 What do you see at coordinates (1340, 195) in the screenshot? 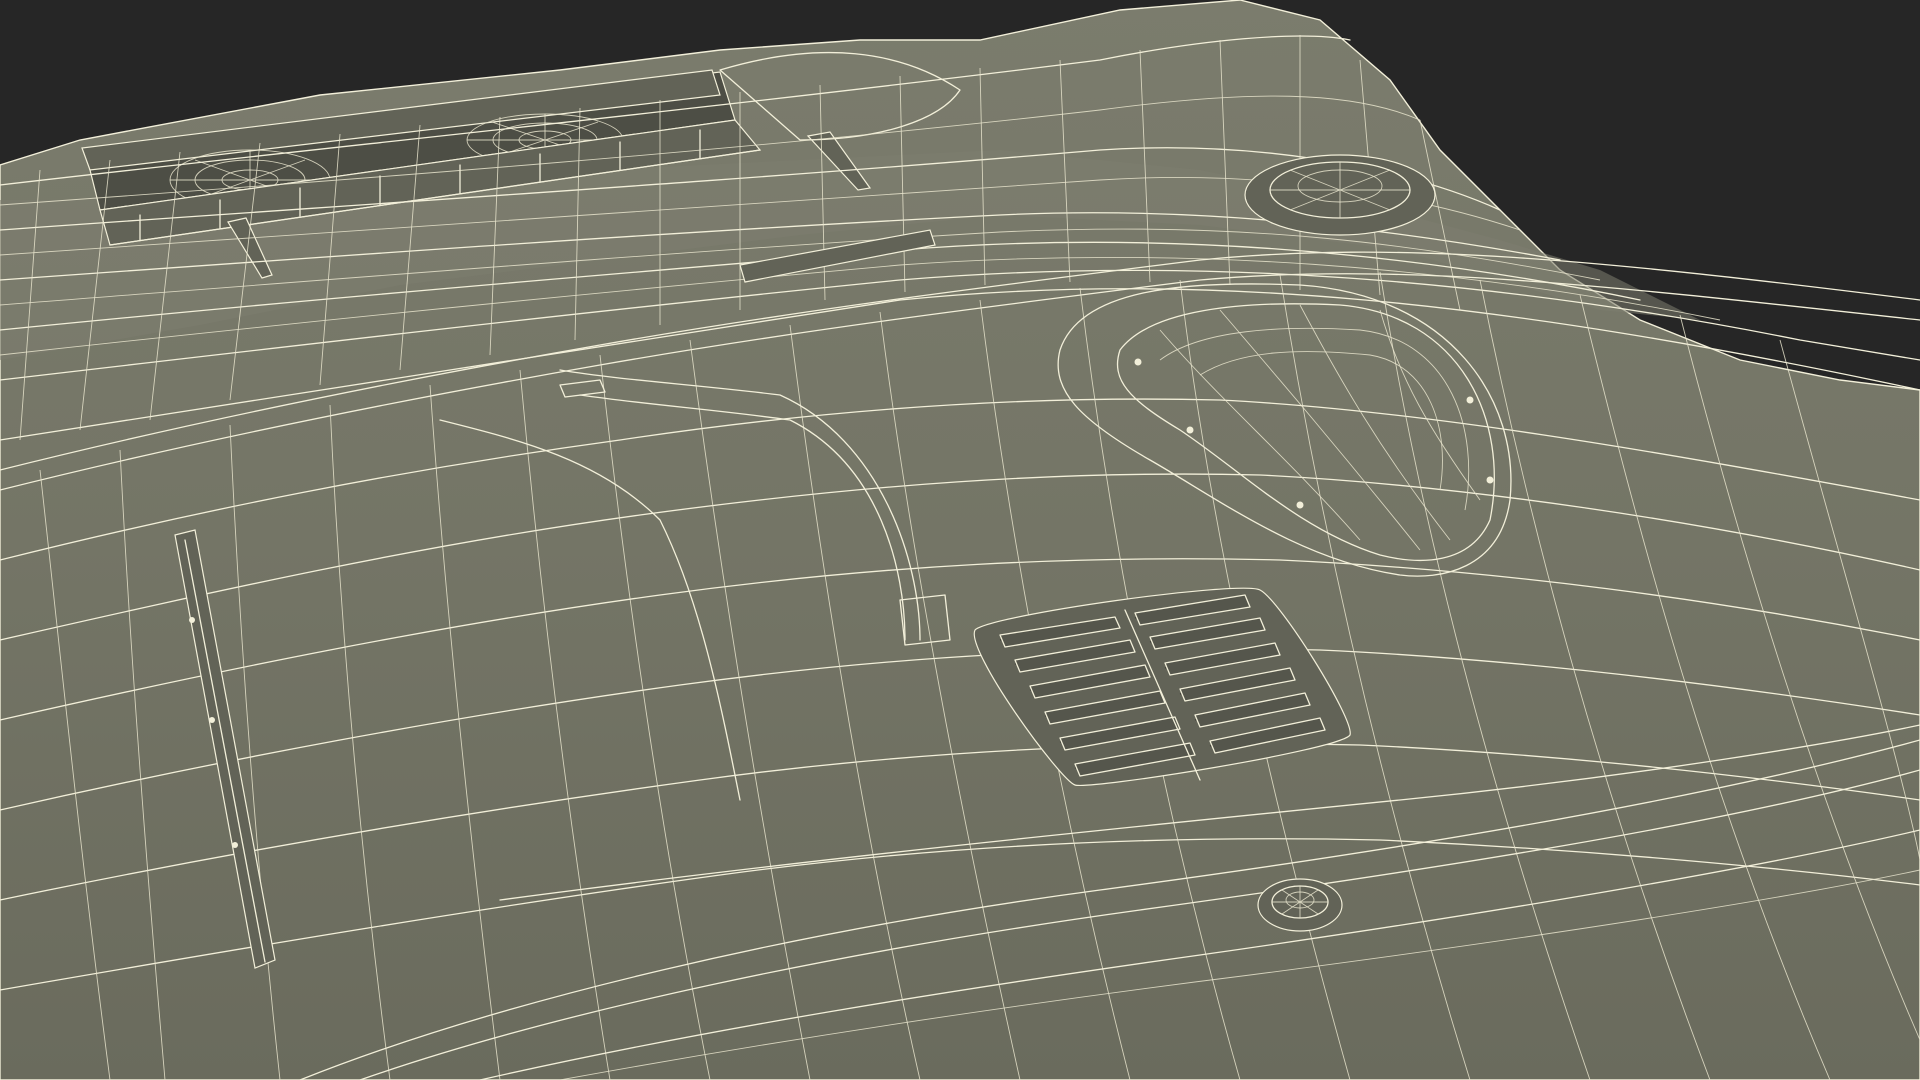
I see `small-dome-top` at bounding box center [1340, 195].